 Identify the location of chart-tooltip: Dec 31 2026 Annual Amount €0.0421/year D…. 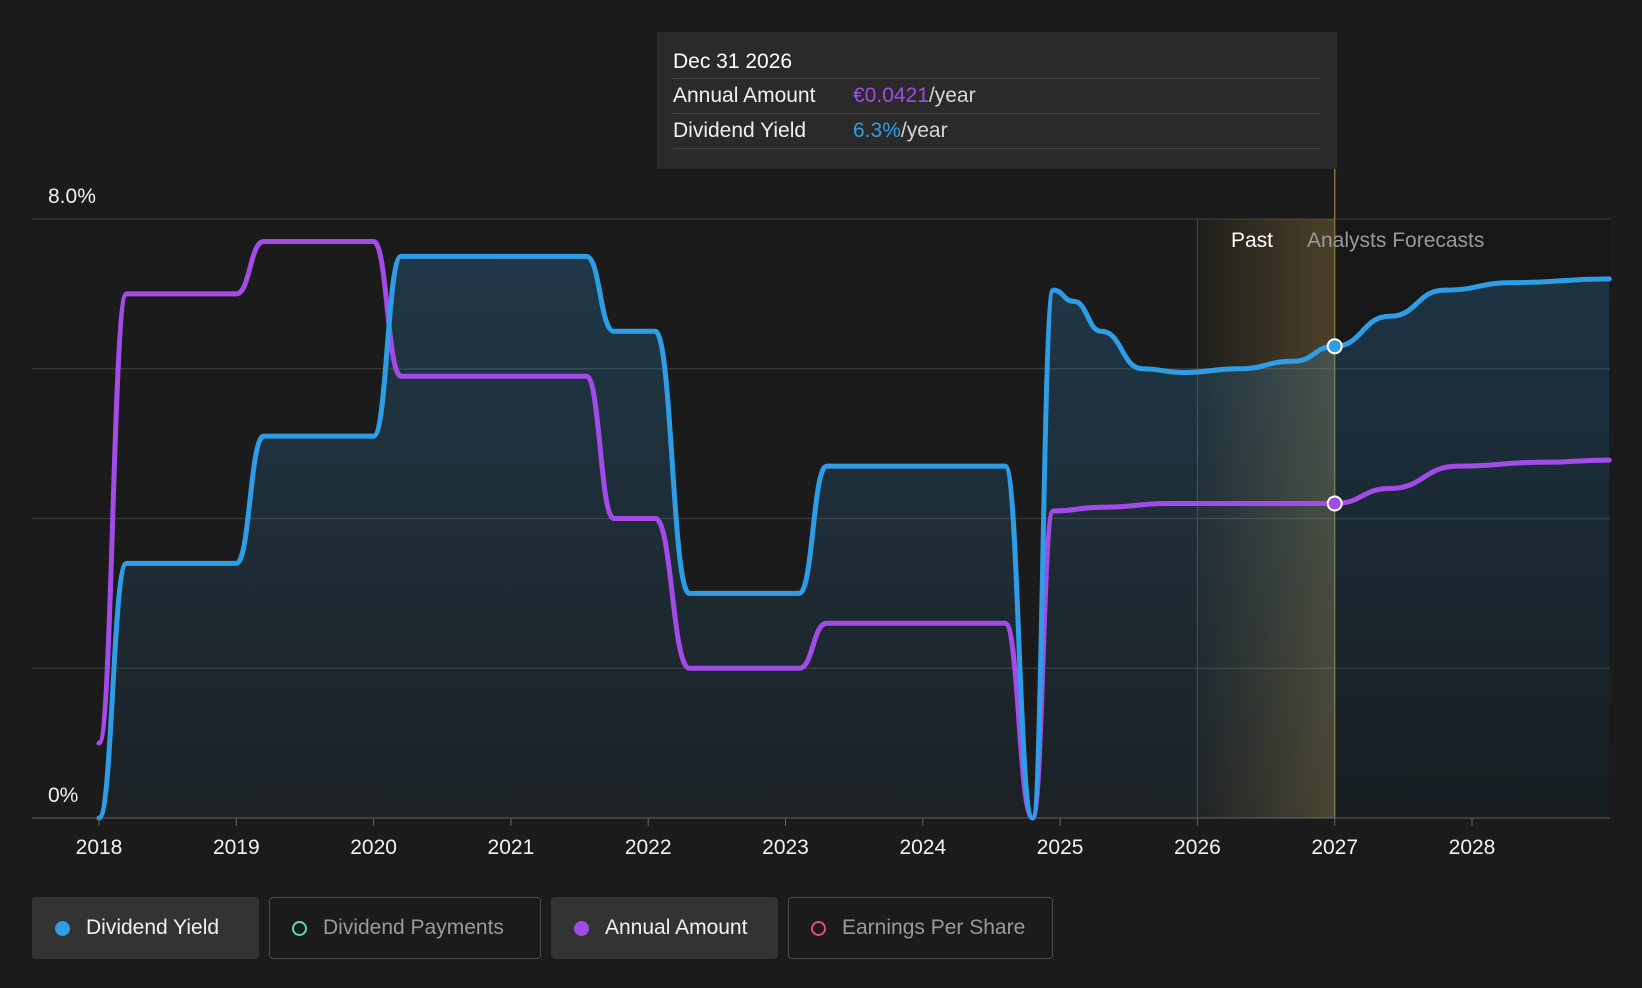
(997, 100).